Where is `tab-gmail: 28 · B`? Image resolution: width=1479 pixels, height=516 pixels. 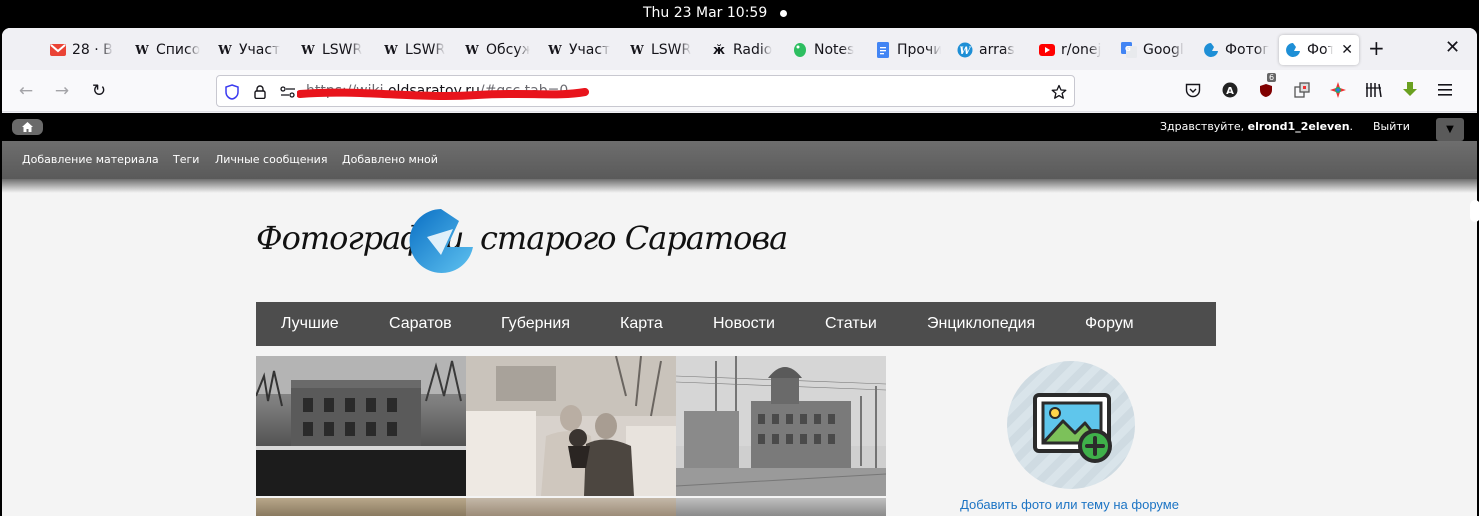
tab-gmail: 28 · B is located at coordinates (89, 50).